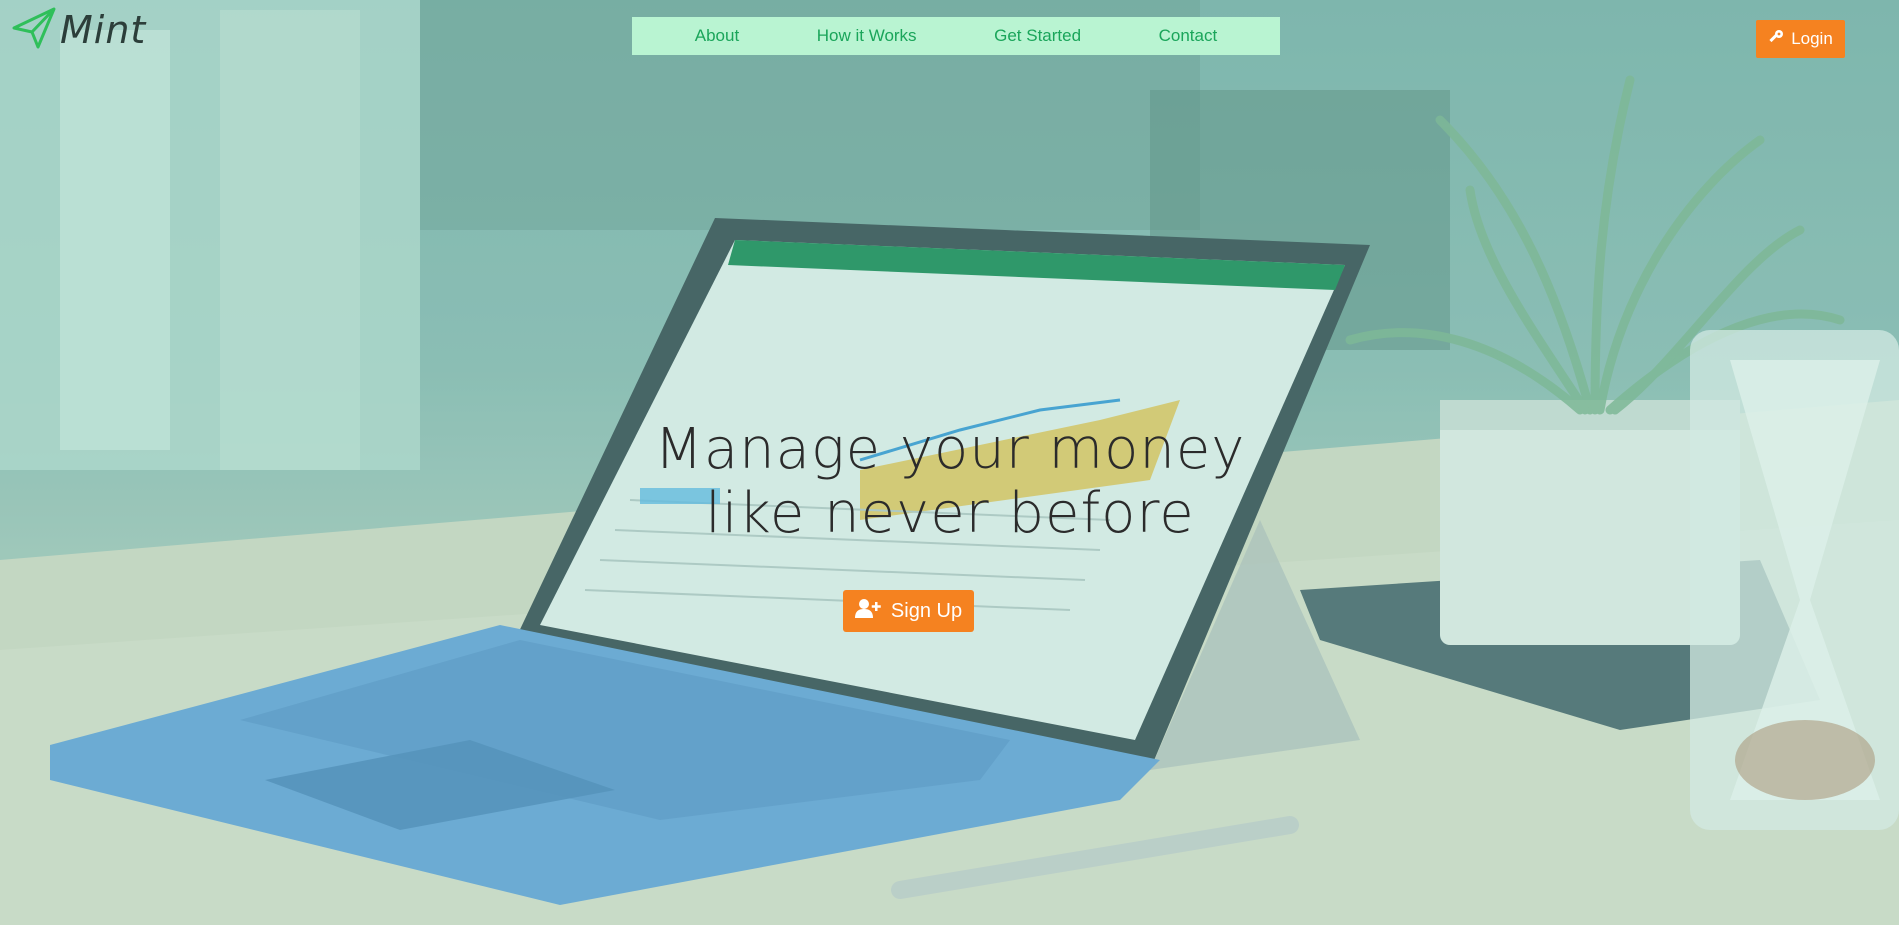 The height and width of the screenshot is (925, 1899). What do you see at coordinates (34, 30) in the screenshot?
I see `paper-plane-icon` at bounding box center [34, 30].